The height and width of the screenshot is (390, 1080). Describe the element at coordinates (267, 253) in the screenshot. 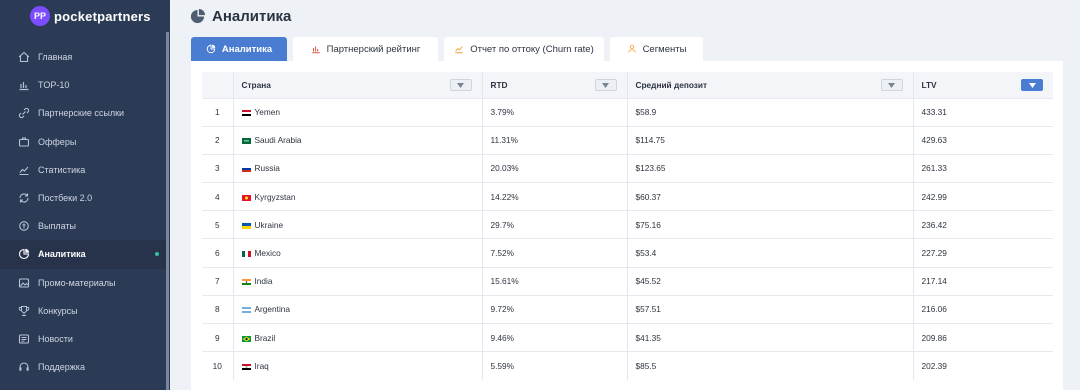

I see `country-name: Mexico` at that location.